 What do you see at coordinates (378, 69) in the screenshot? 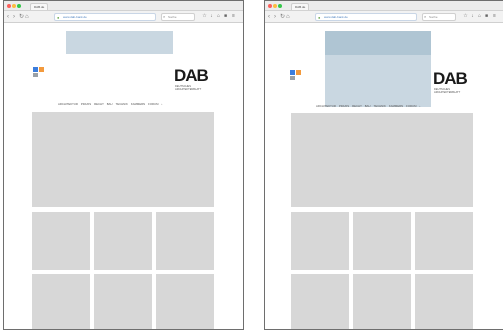
I see `ad-billboard-placeholder` at bounding box center [378, 69].